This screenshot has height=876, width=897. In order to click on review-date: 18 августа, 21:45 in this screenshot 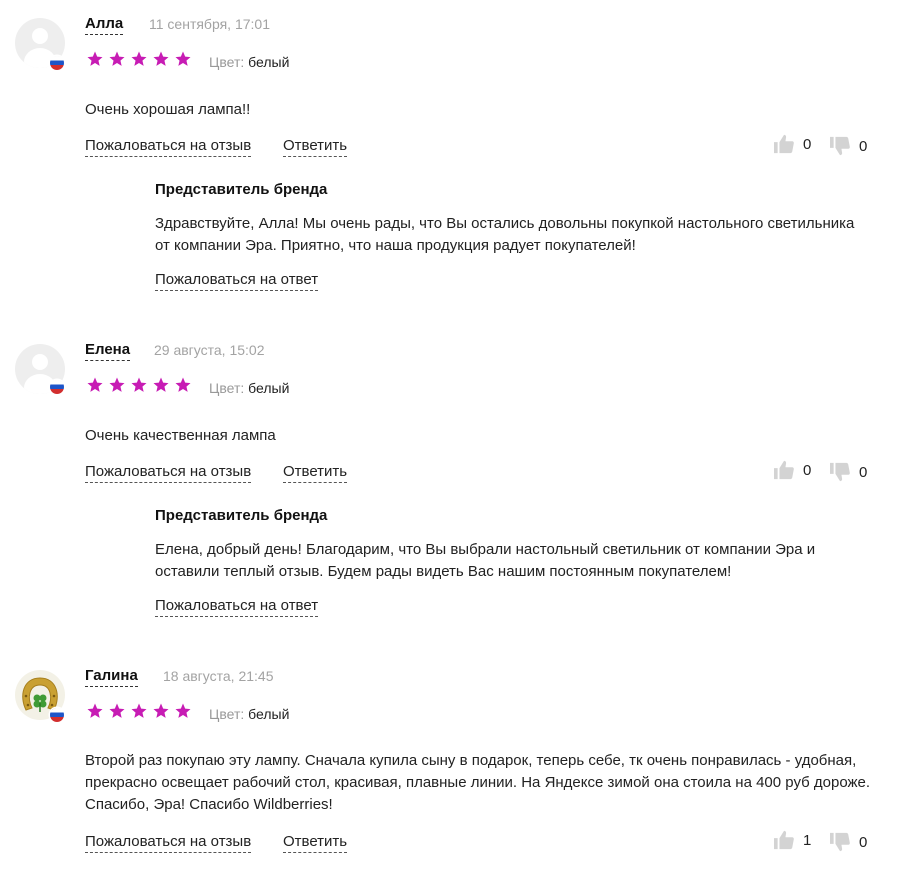, I will do `click(218, 676)`.